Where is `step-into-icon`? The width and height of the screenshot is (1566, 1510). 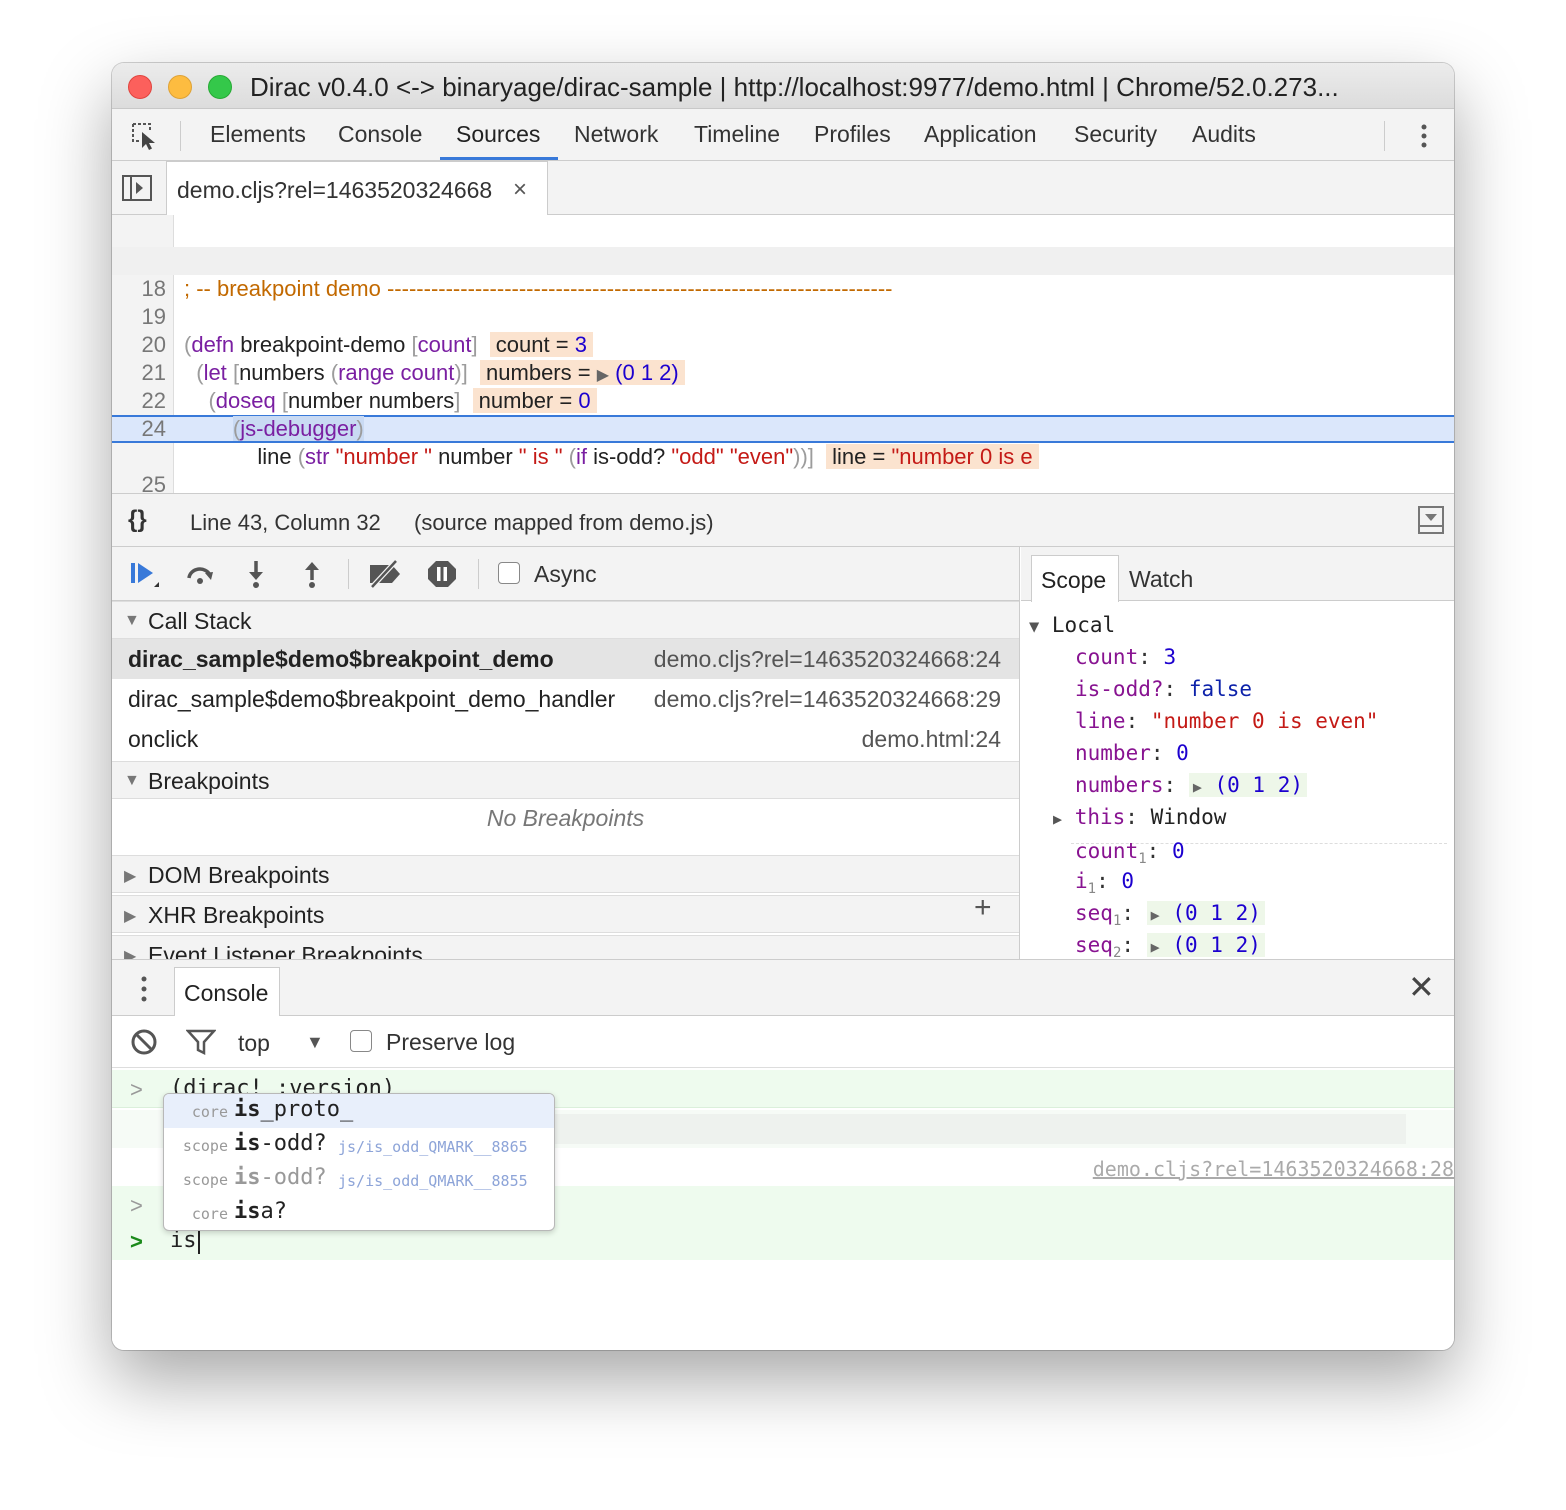
step-into-icon is located at coordinates (256, 574).